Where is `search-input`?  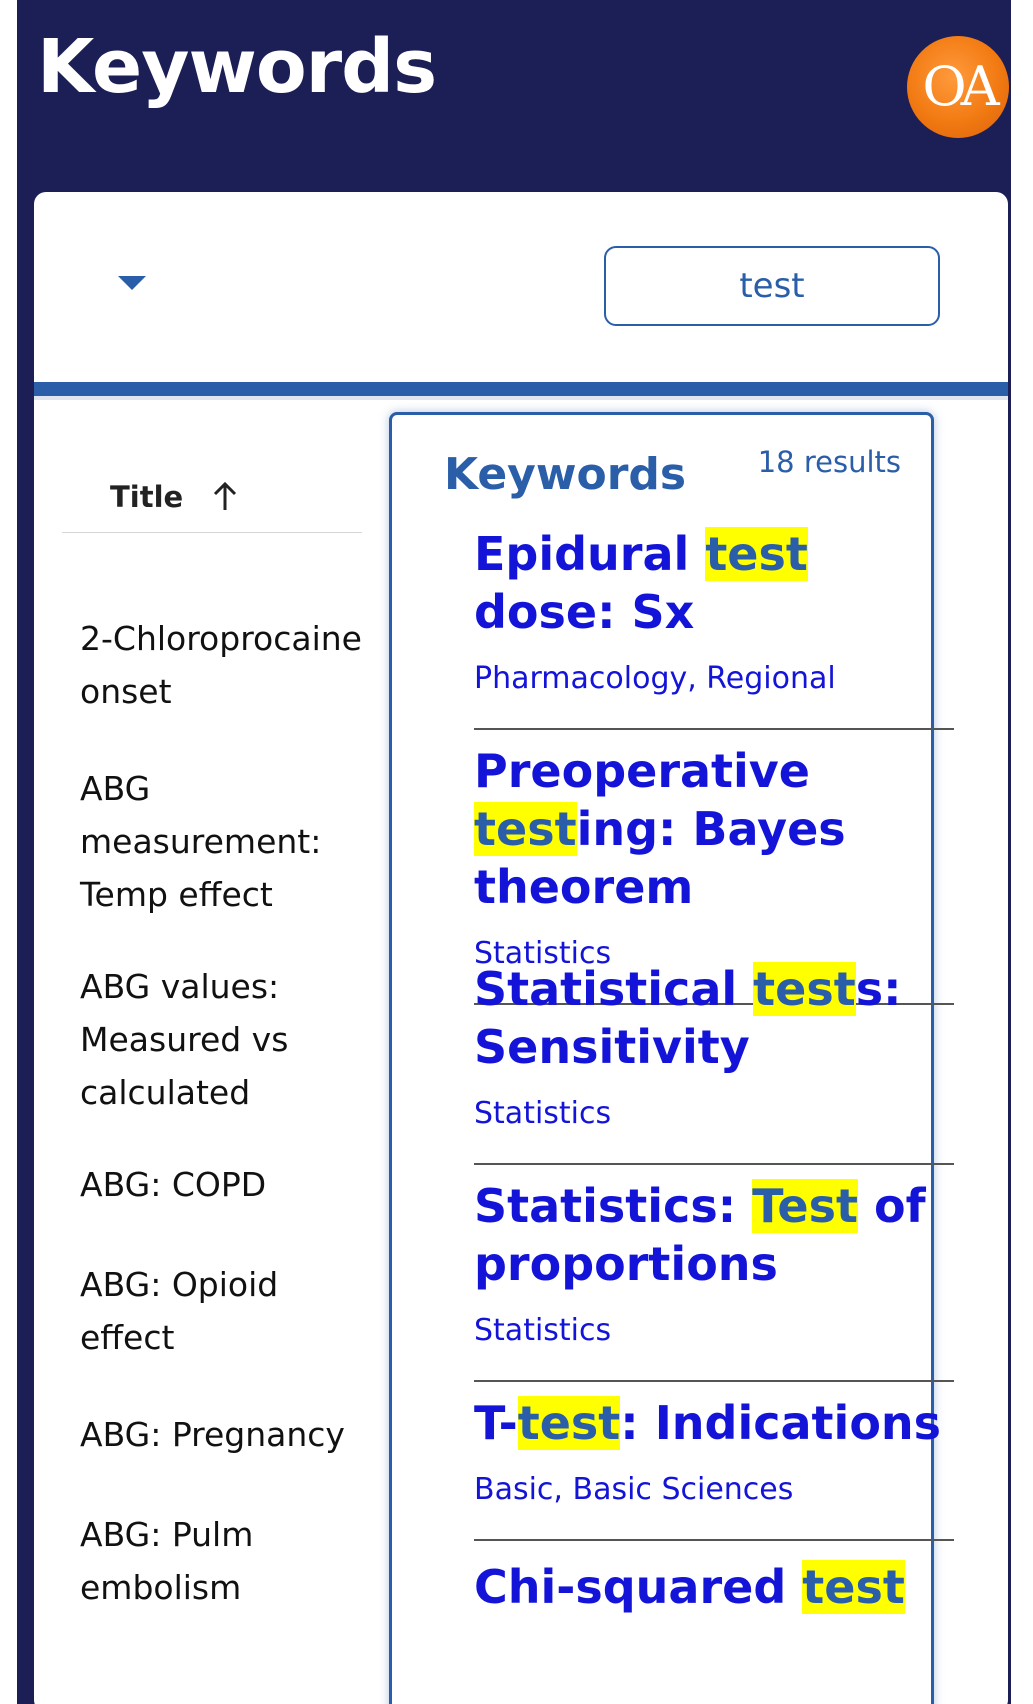
search-input is located at coordinates (772, 286).